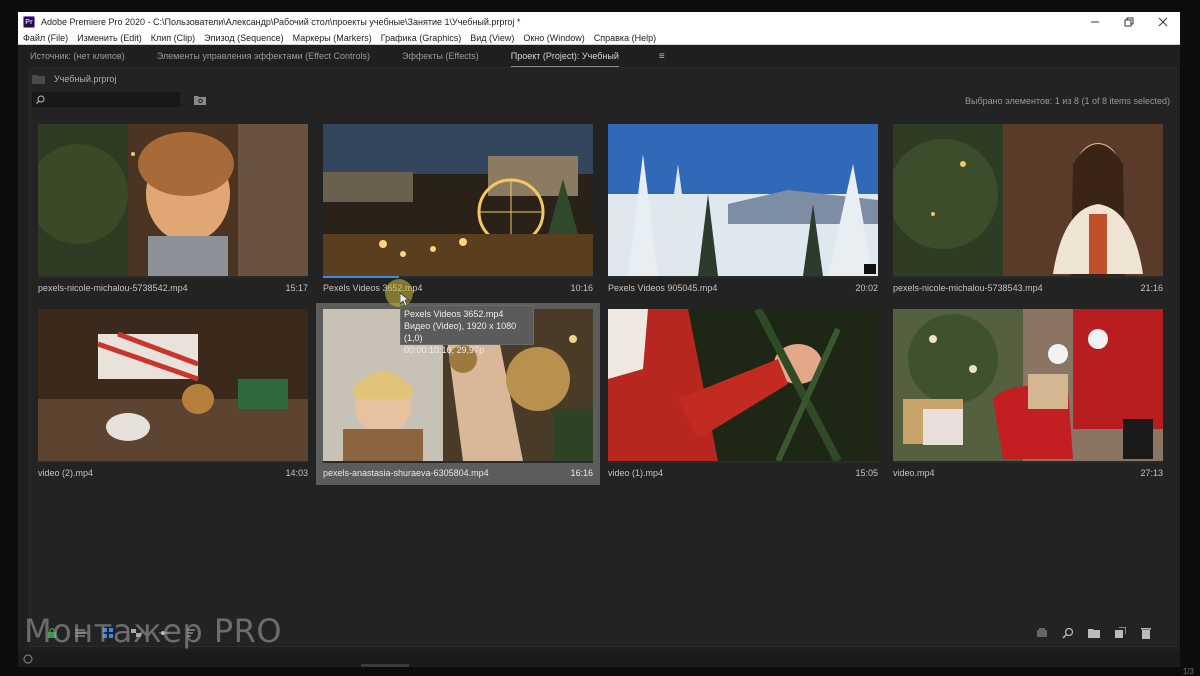  What do you see at coordinates (581, 473) in the screenshot?
I see `clip-duration: 16:16` at bounding box center [581, 473].